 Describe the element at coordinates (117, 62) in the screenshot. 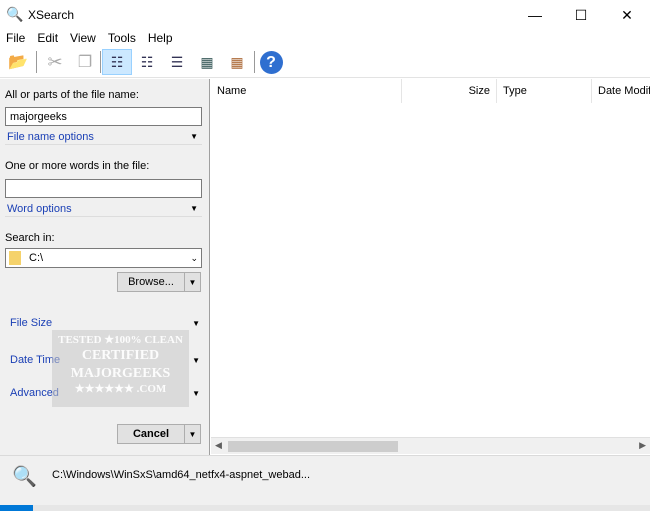

I see `details-view-icon: ☷` at that location.